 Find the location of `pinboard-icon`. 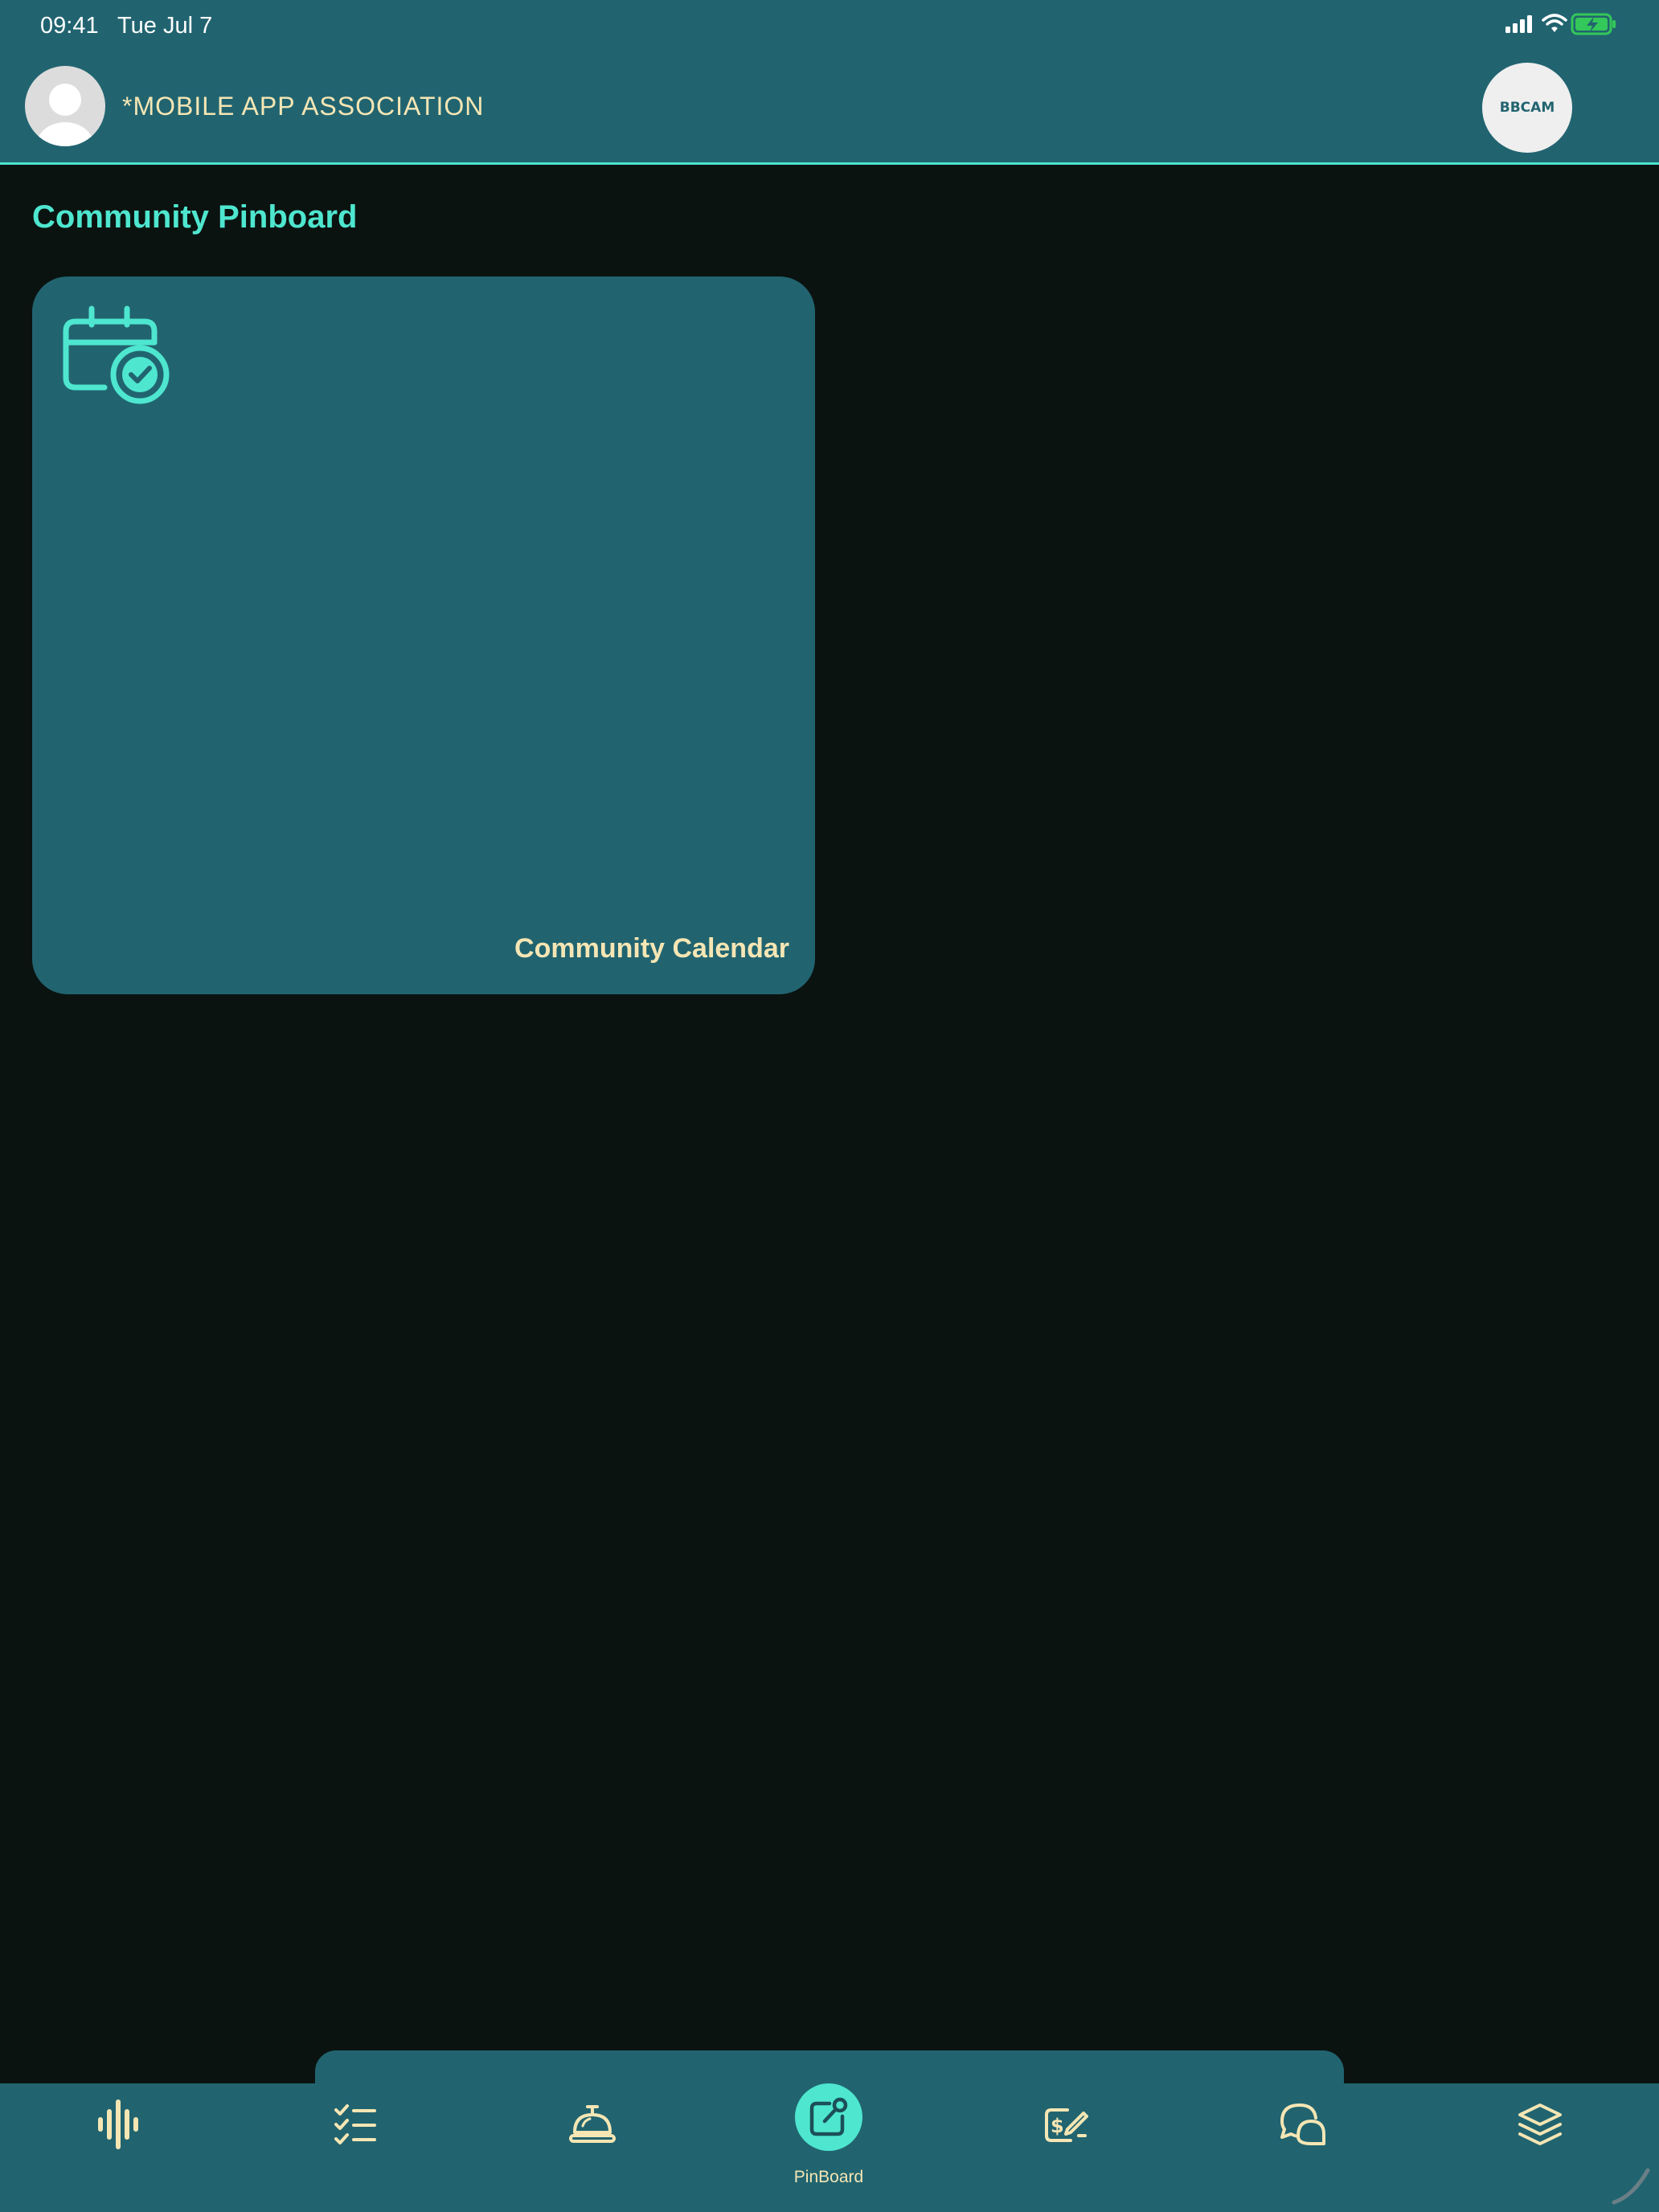

pinboard-icon is located at coordinates (828, 2116).